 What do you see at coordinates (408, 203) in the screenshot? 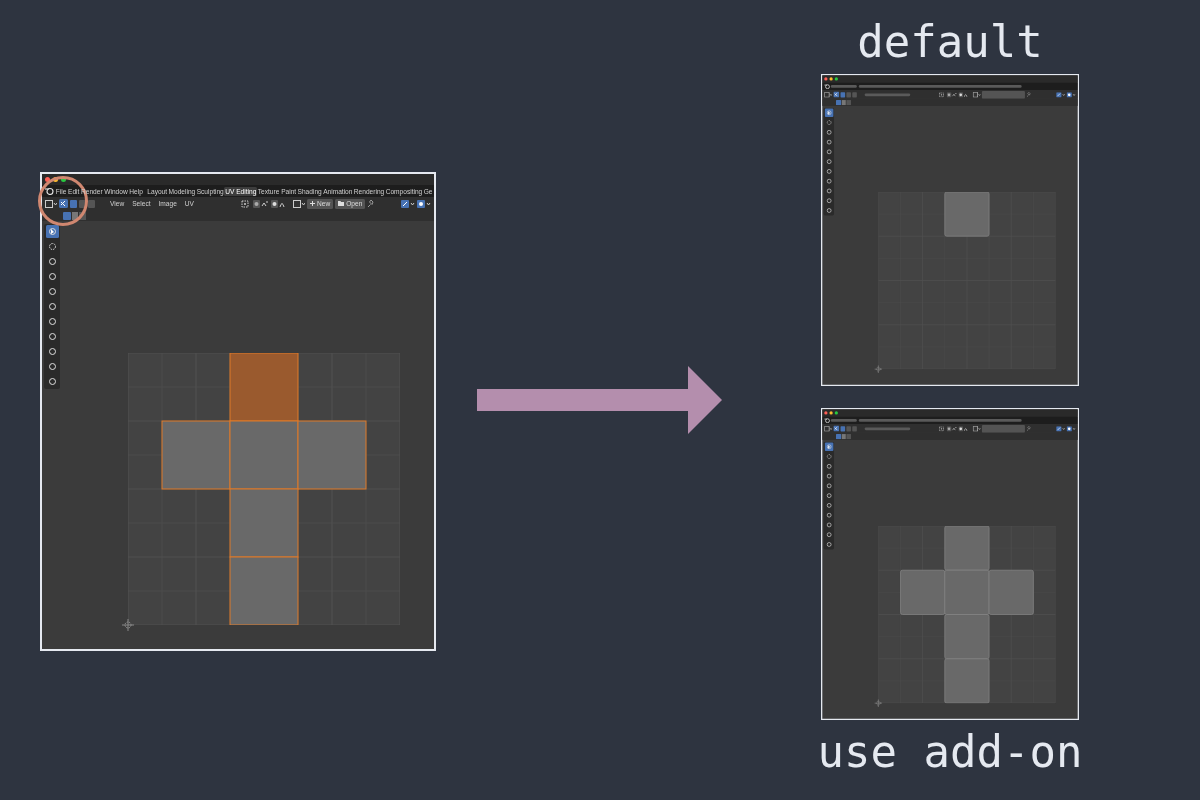
I see `gizmo-toggle-icon` at bounding box center [408, 203].